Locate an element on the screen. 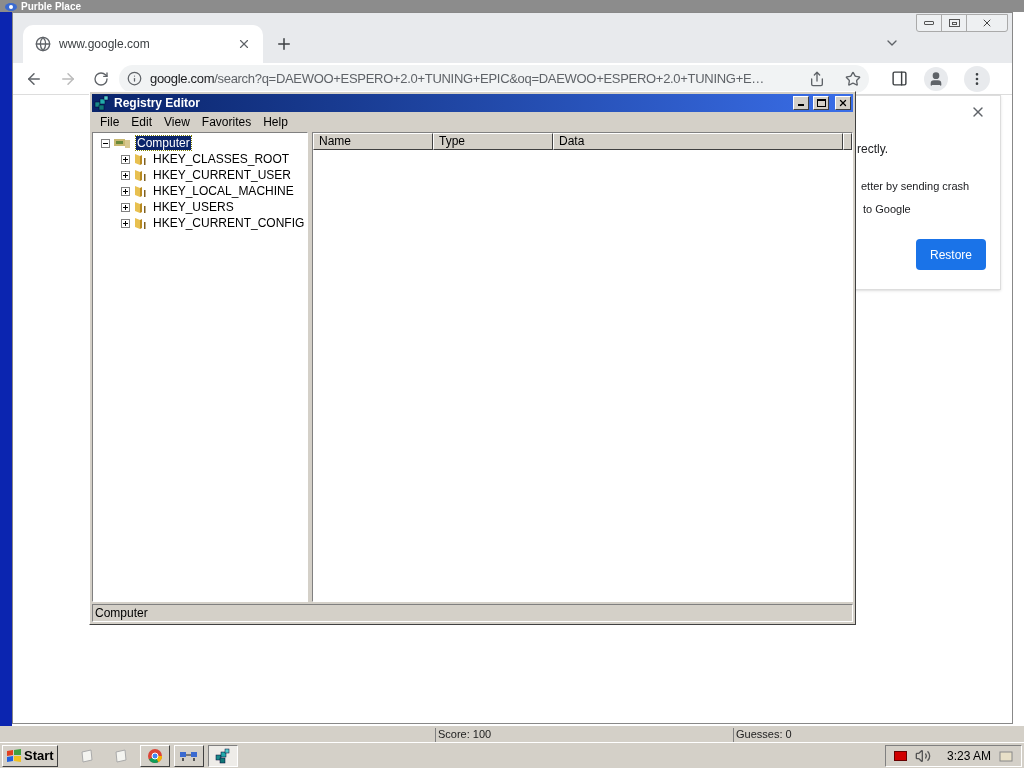 The height and width of the screenshot is (768, 1024). column-header: Data is located at coordinates (698, 141).